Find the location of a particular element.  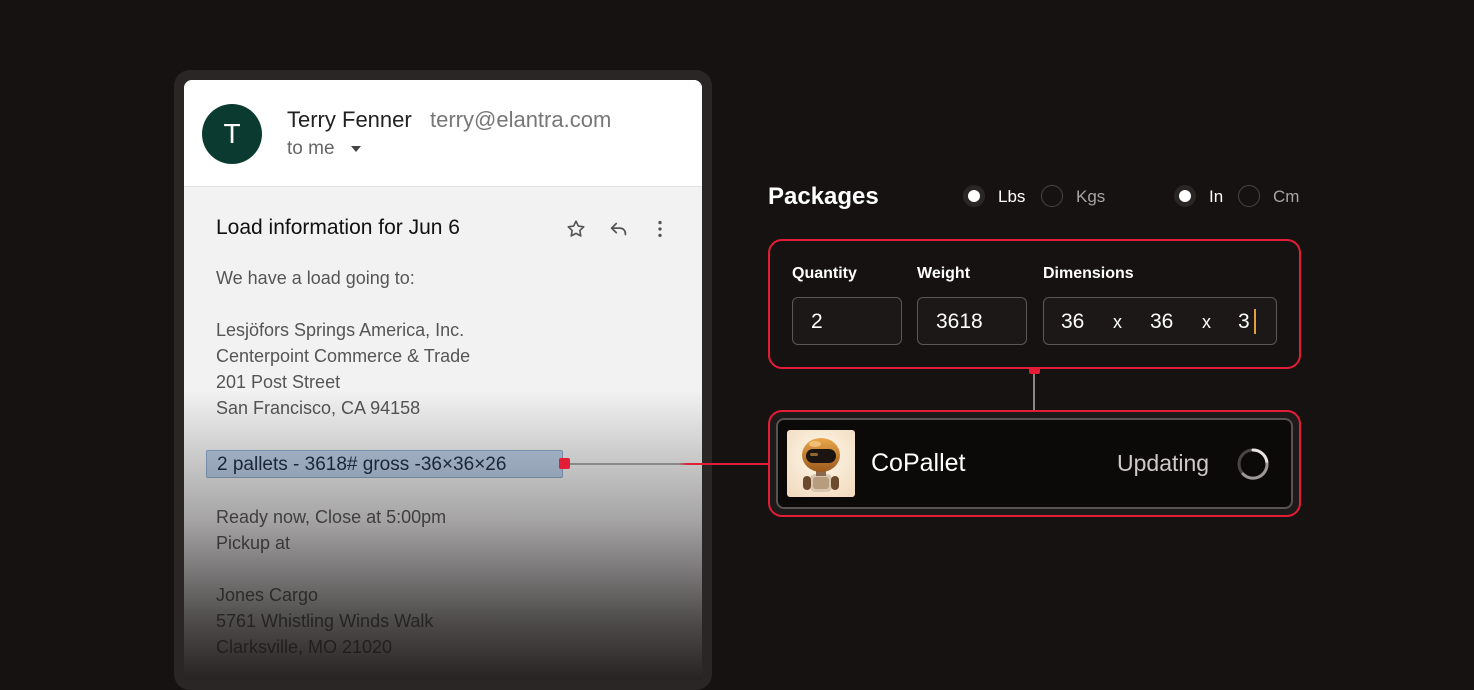

body-line: San Francisco, CA 94158 is located at coordinates (318, 408).